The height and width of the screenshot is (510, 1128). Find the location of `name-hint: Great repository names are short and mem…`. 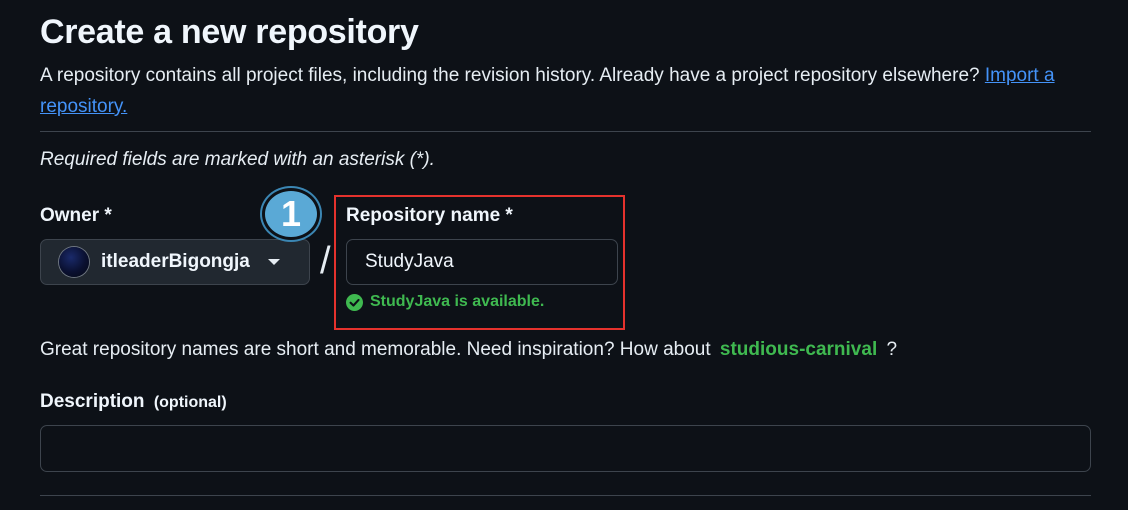

name-hint: Great repository names are short and mem… is located at coordinates (468, 350).